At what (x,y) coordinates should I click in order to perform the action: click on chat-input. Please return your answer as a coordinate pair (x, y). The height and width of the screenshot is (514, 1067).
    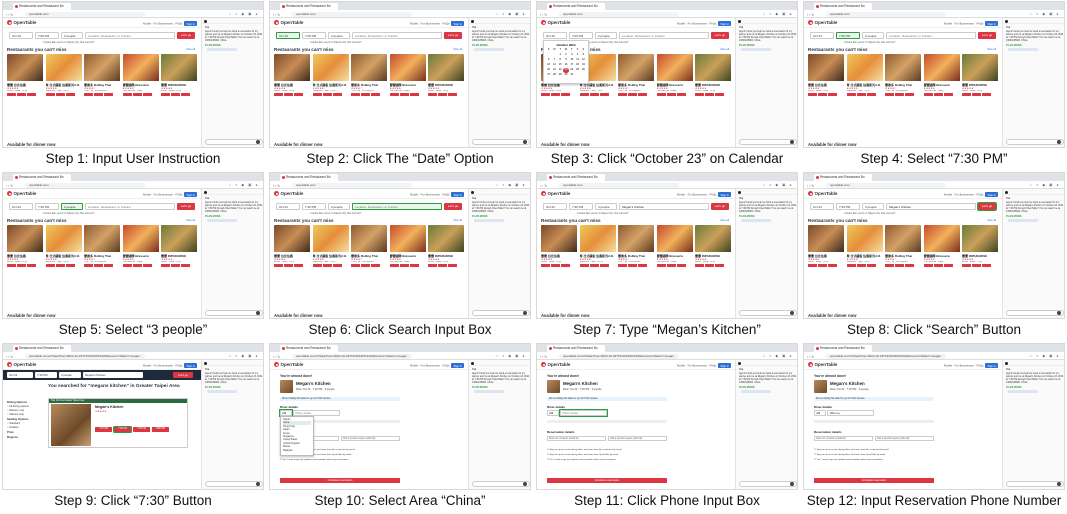
    Looking at the image, I should click on (501, 484).